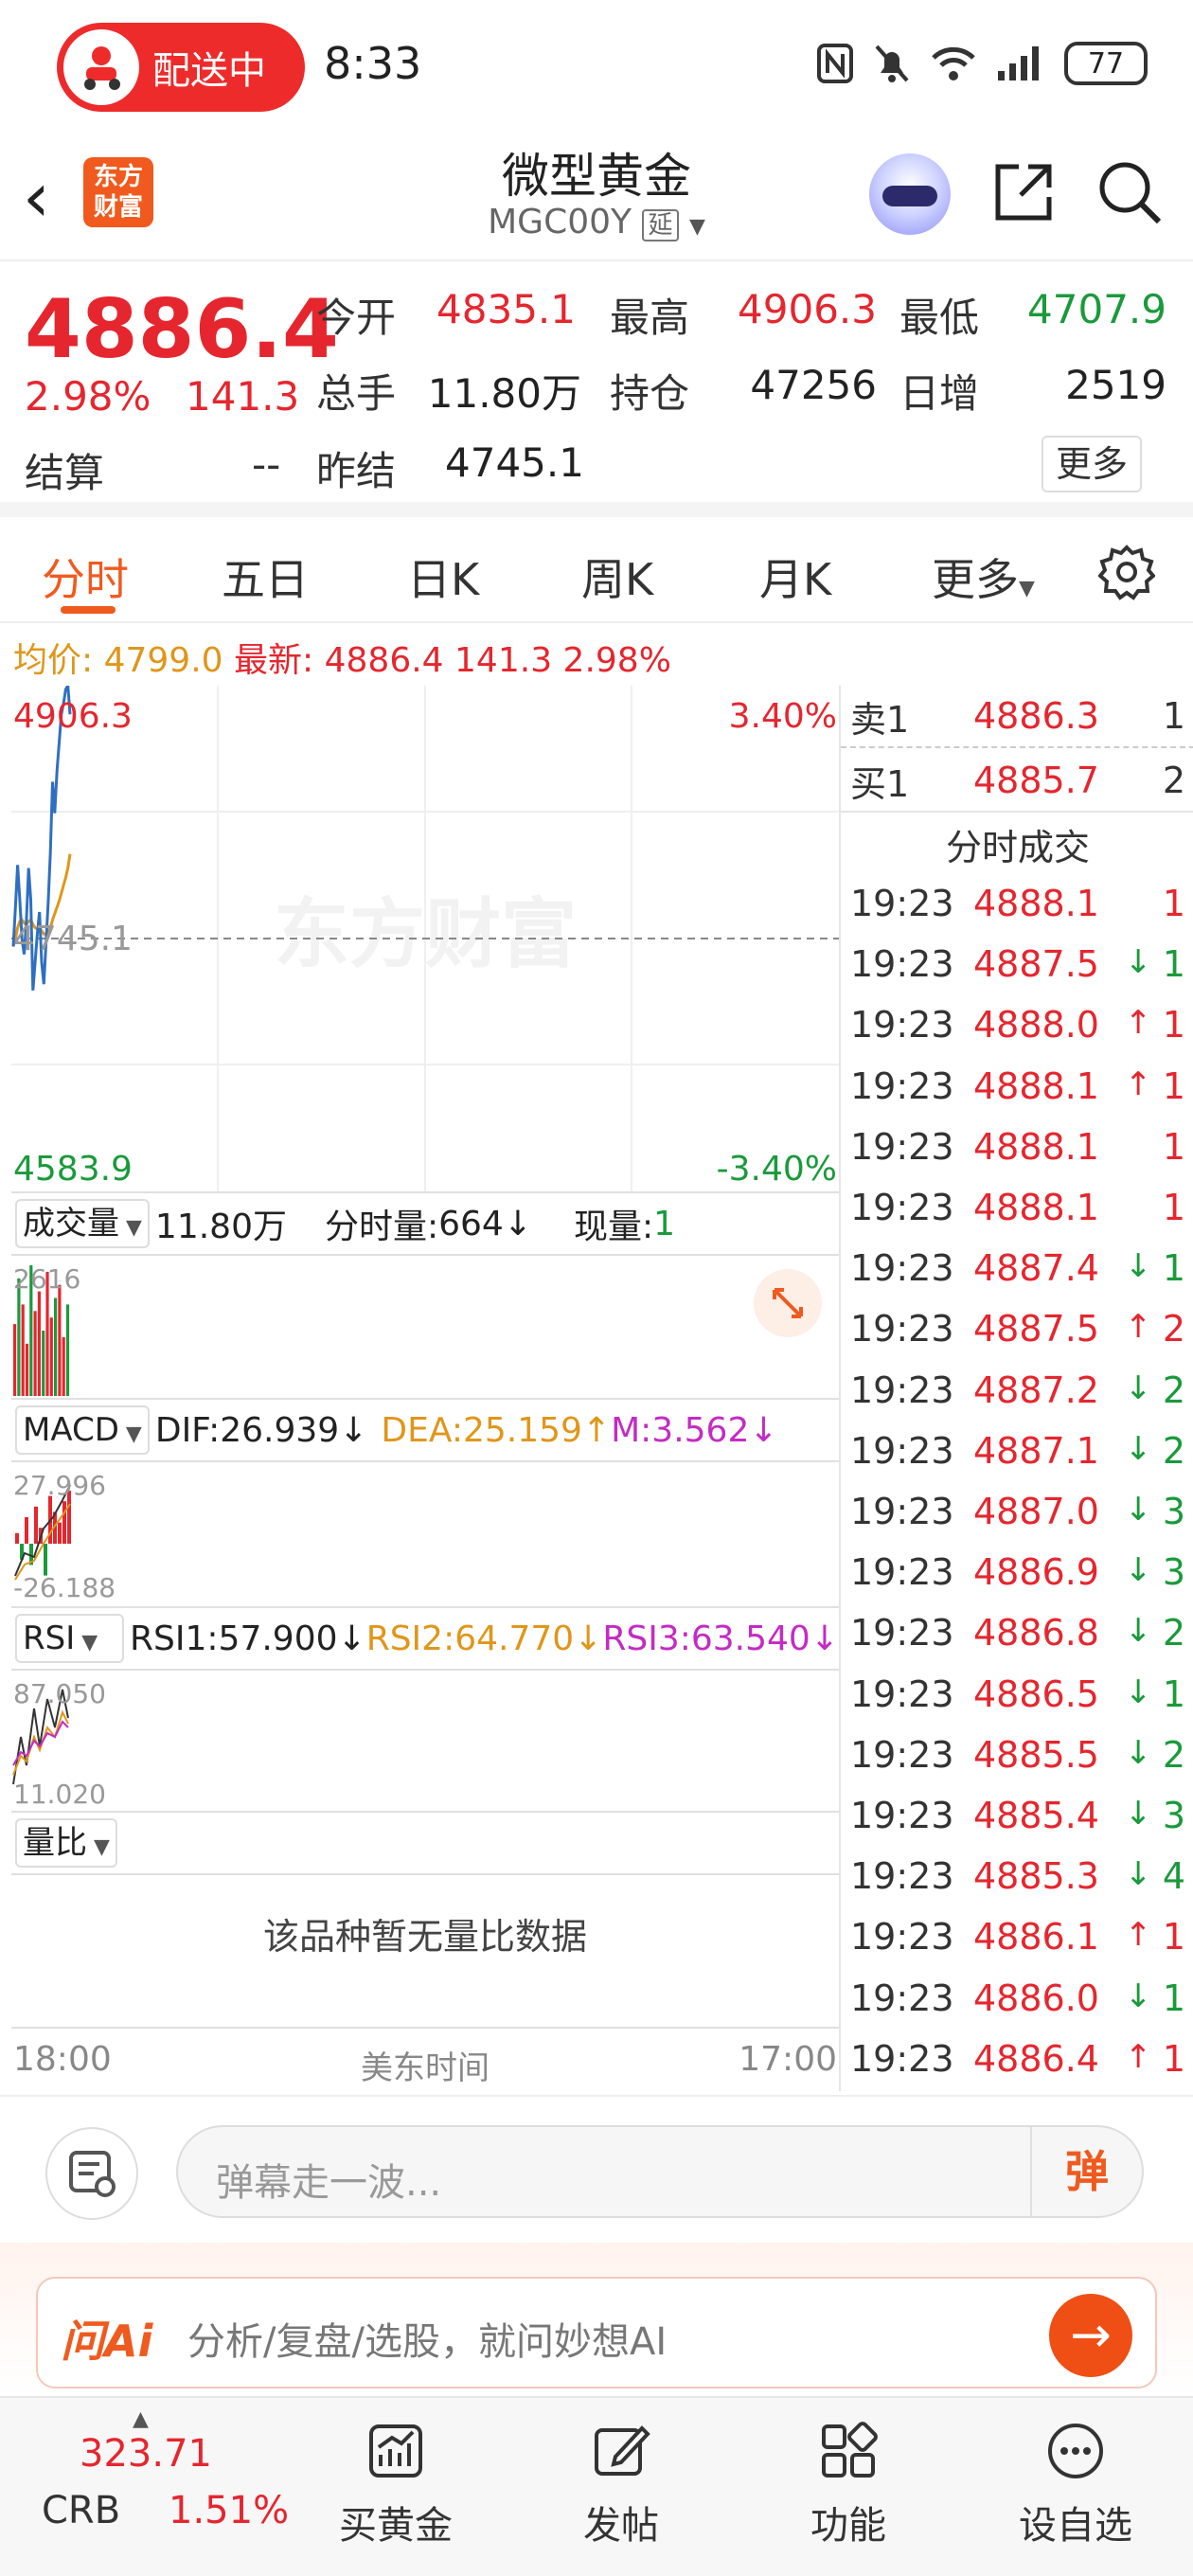  What do you see at coordinates (596, 2332) in the screenshot?
I see `ask-ai-bar: 问Ai 分析/复盘/选股，就问妙想AI →` at bounding box center [596, 2332].